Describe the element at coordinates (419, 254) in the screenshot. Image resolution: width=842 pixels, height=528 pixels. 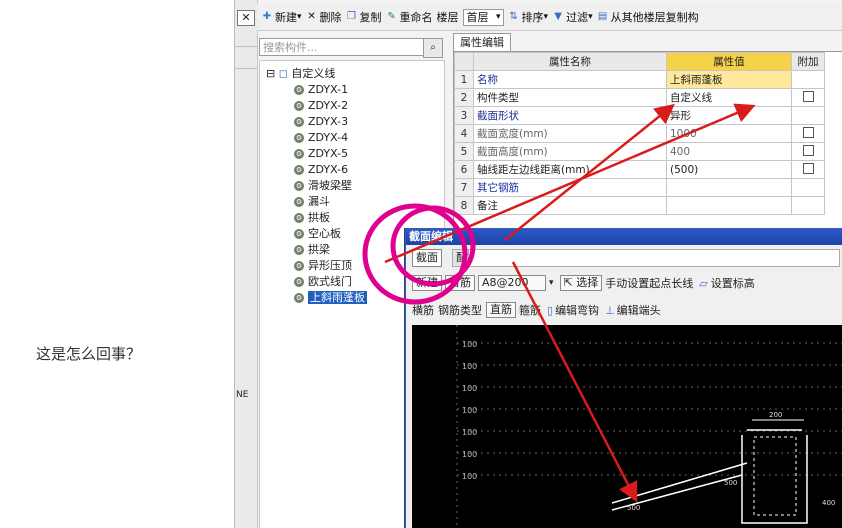
I see `magenta-circles` at that location.